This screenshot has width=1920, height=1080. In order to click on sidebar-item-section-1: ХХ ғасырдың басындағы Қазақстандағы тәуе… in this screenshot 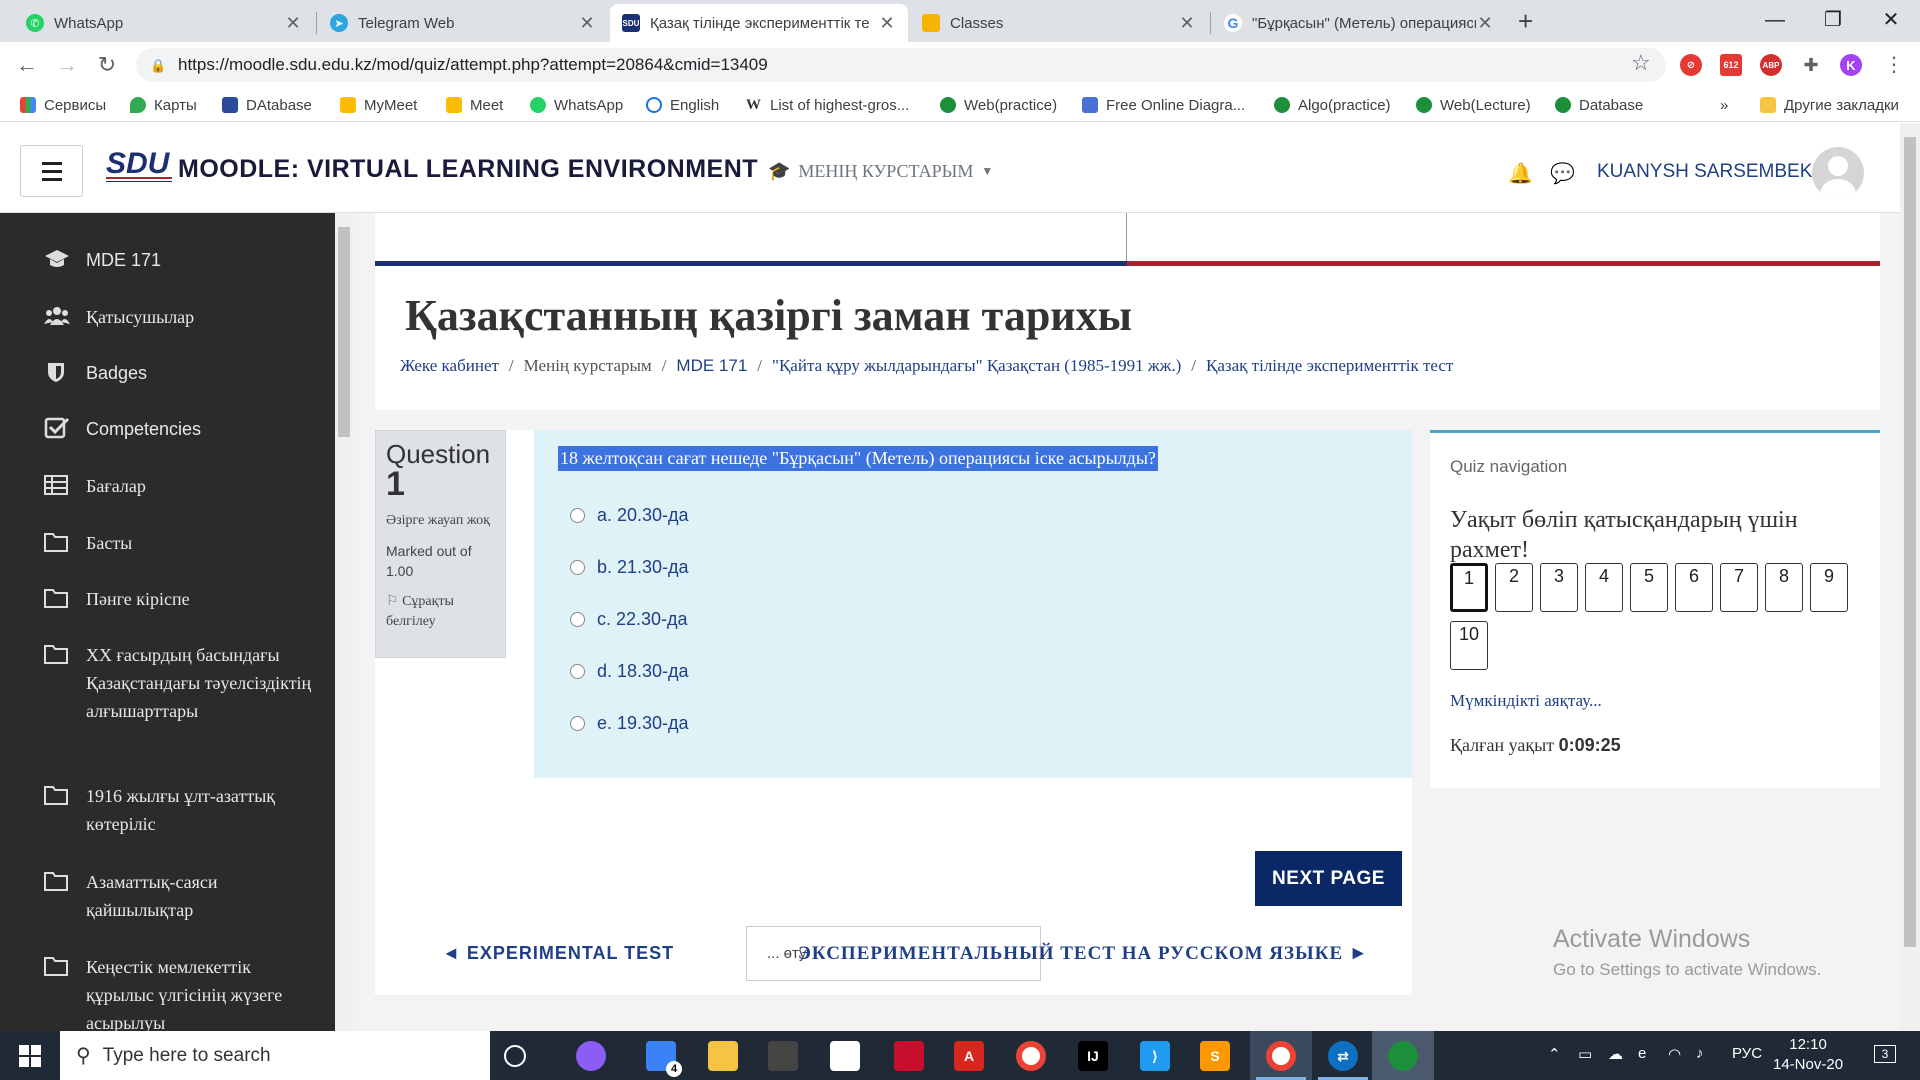, I will do `click(179, 683)`.